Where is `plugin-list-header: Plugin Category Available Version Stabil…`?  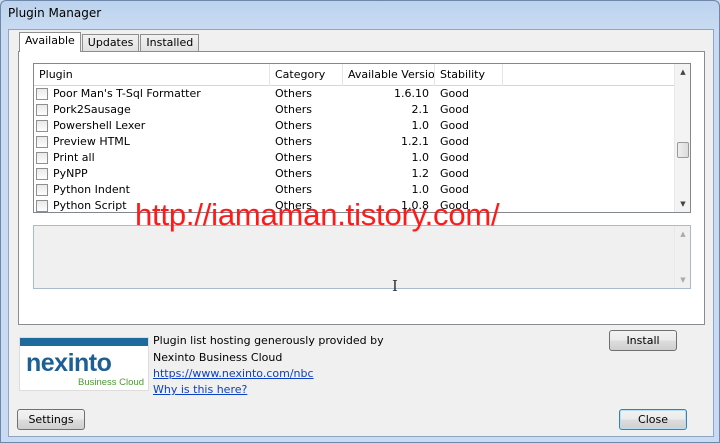
plugin-list-header: Plugin Category Available Version Stabil… is located at coordinates (355, 75).